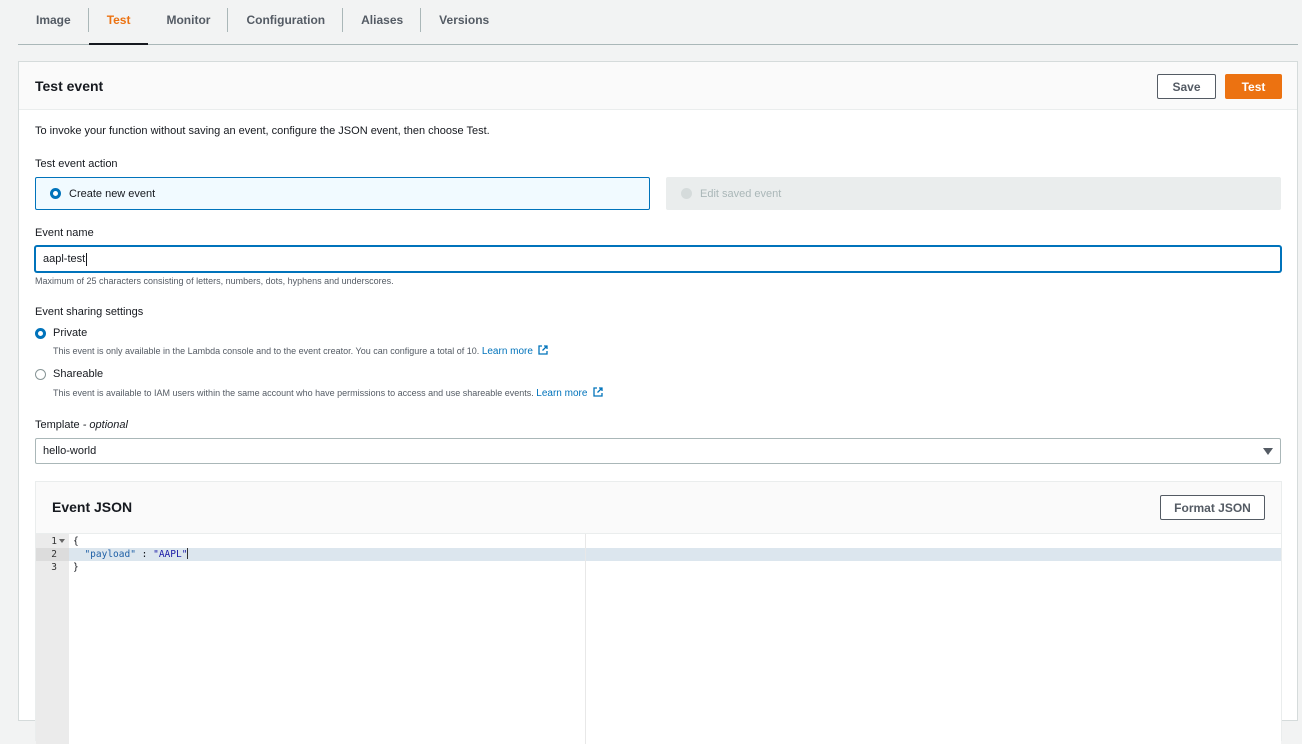 Image resolution: width=1302 pixels, height=744 pixels. What do you see at coordinates (1268, 451) in the screenshot?
I see `caret-down-icon` at bounding box center [1268, 451].